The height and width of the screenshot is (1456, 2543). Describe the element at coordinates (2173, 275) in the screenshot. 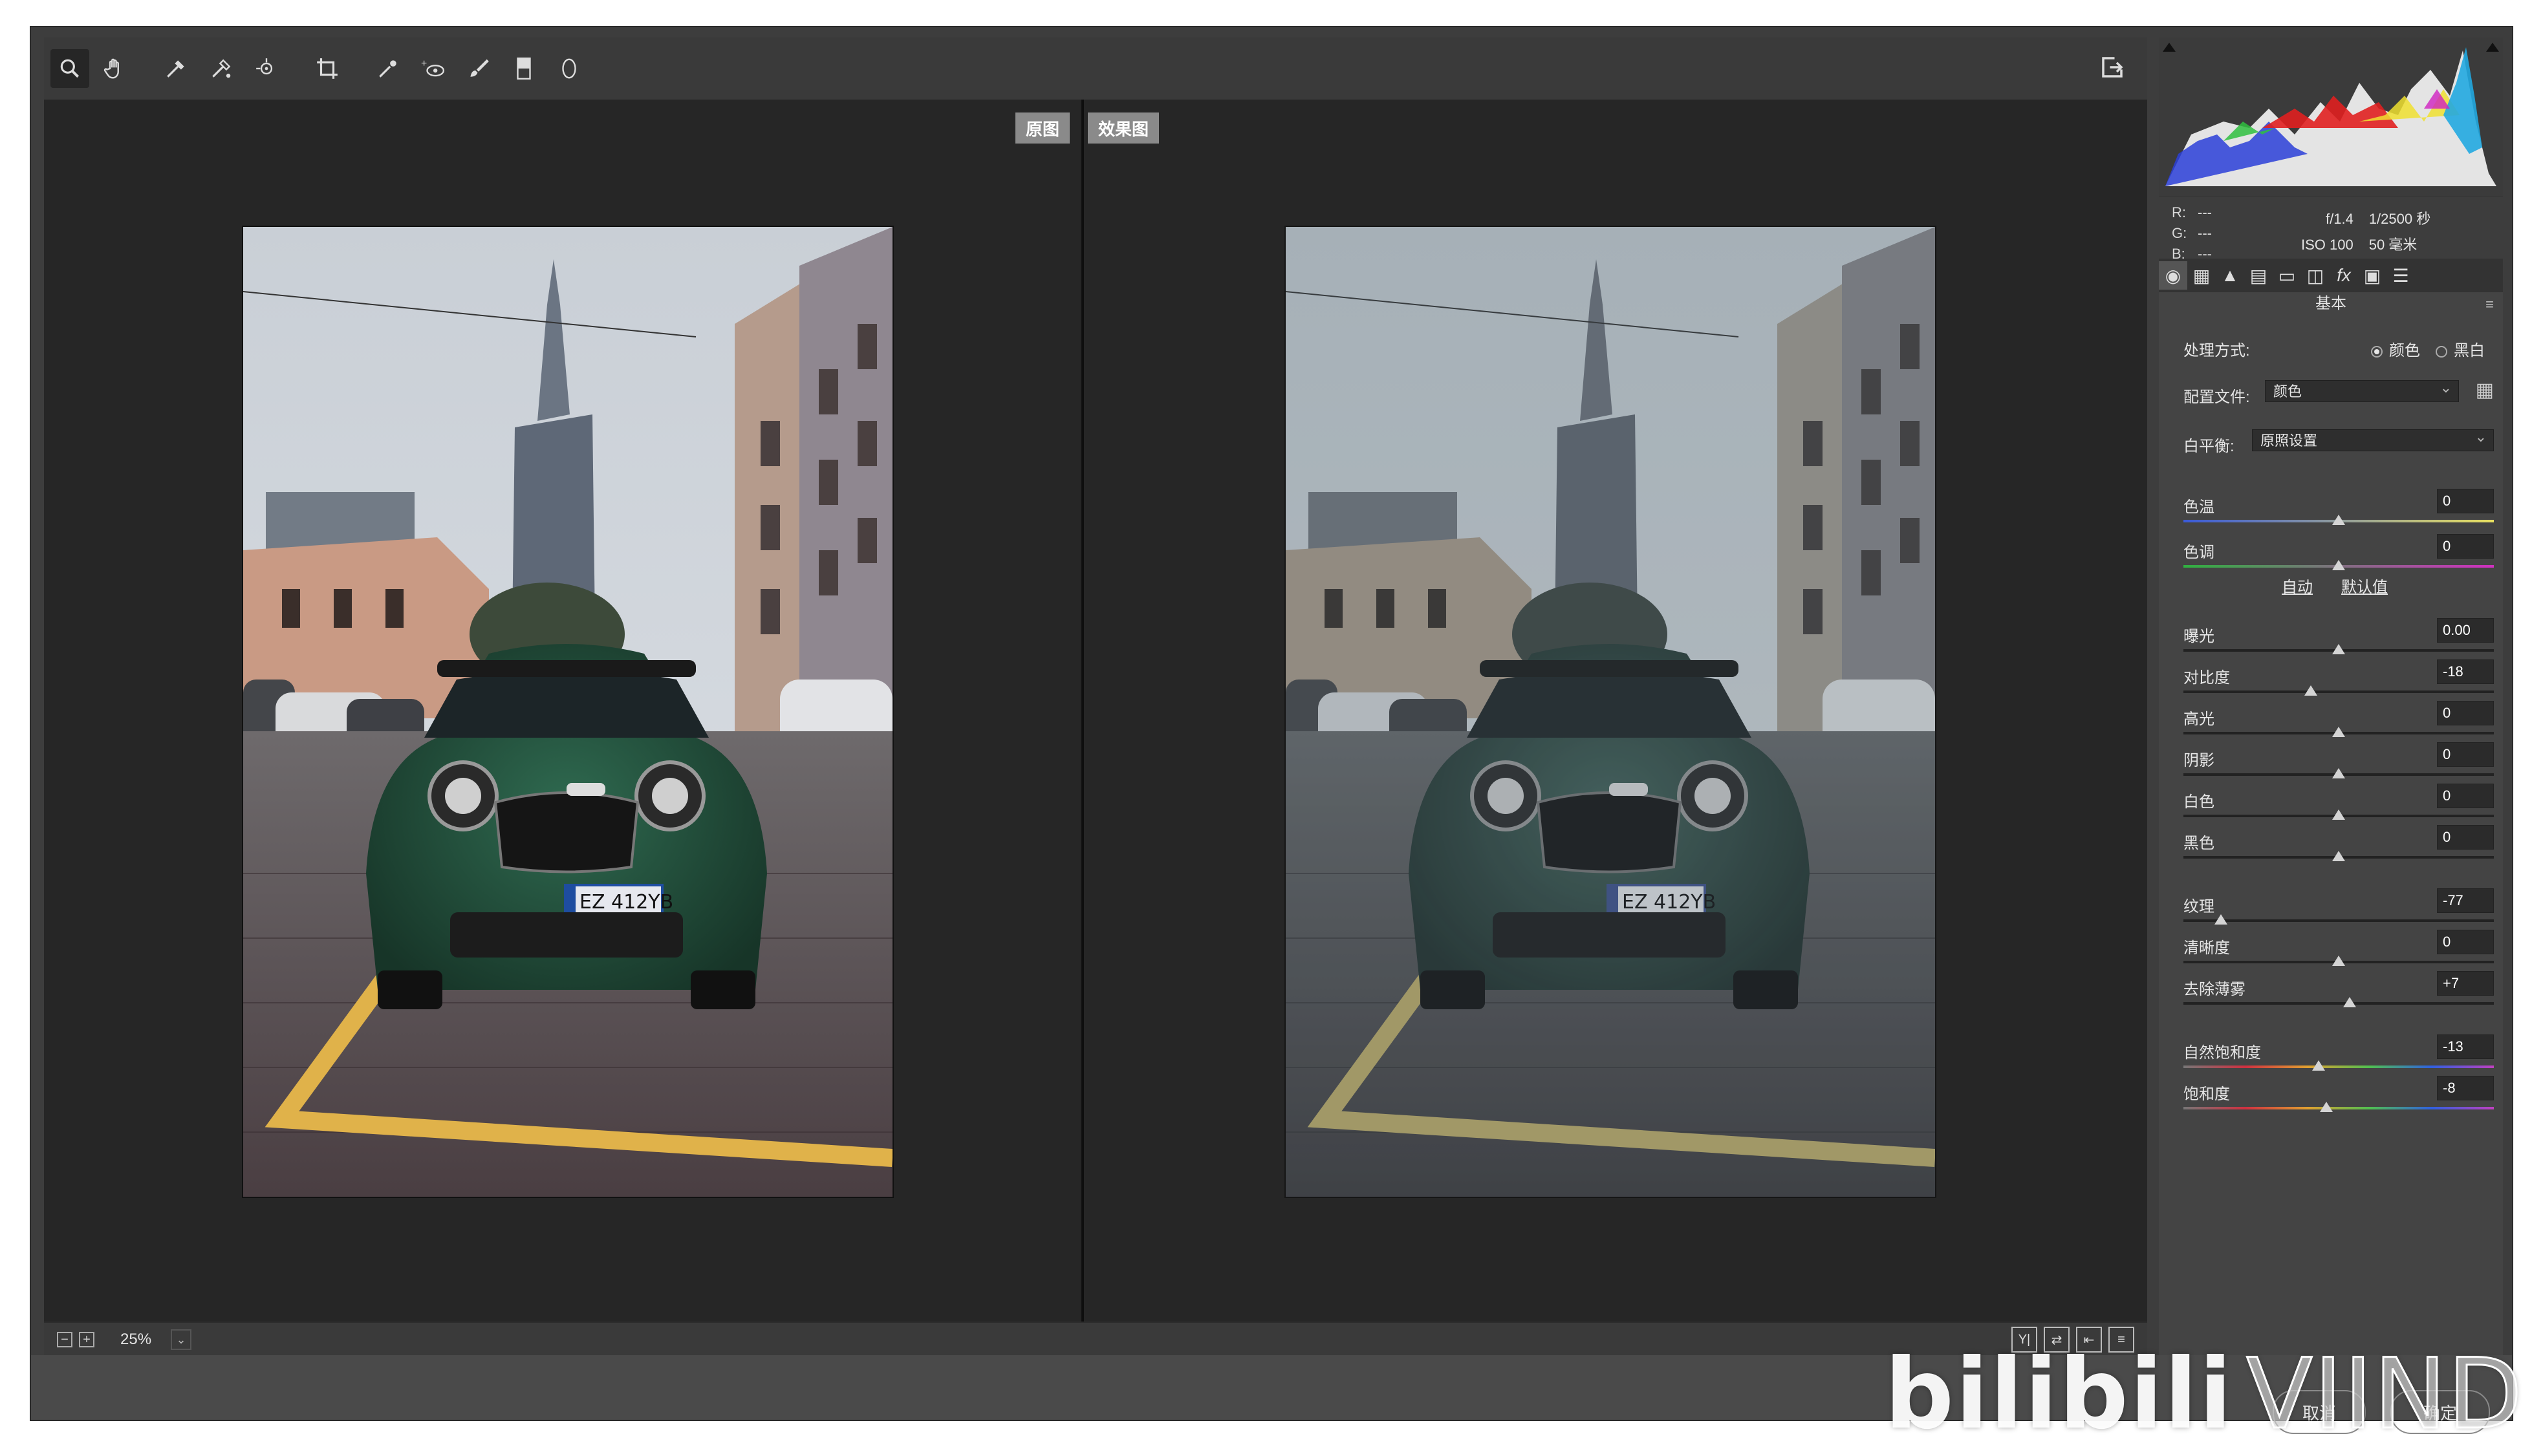

I see `tab-basic-icon: ◉` at that location.